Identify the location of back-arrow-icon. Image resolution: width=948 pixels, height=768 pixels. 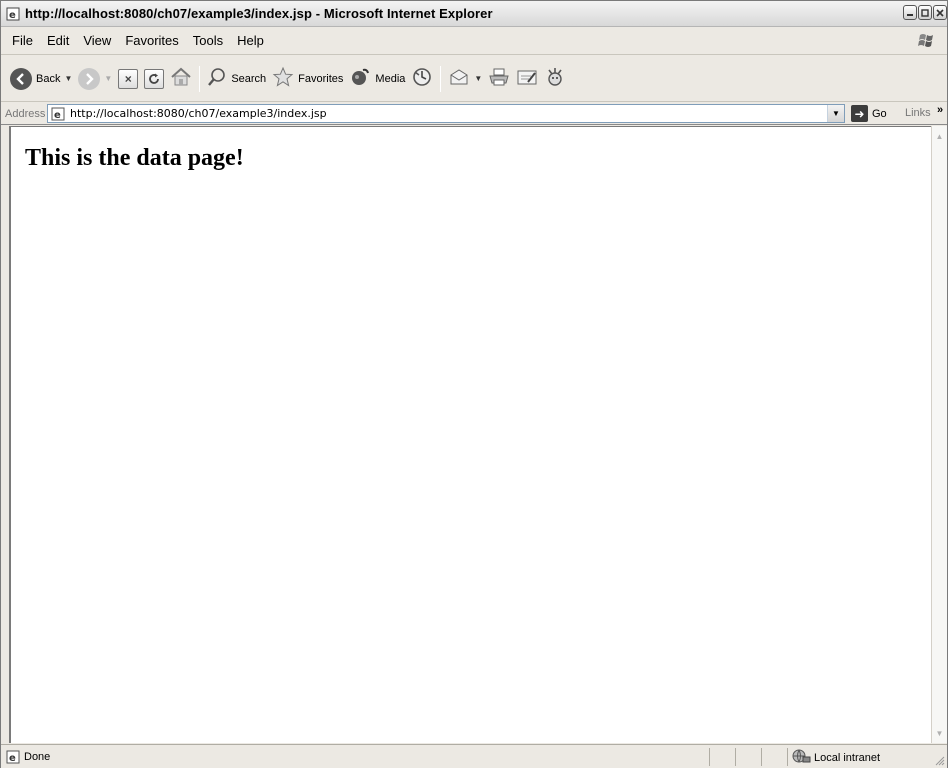
(21, 78).